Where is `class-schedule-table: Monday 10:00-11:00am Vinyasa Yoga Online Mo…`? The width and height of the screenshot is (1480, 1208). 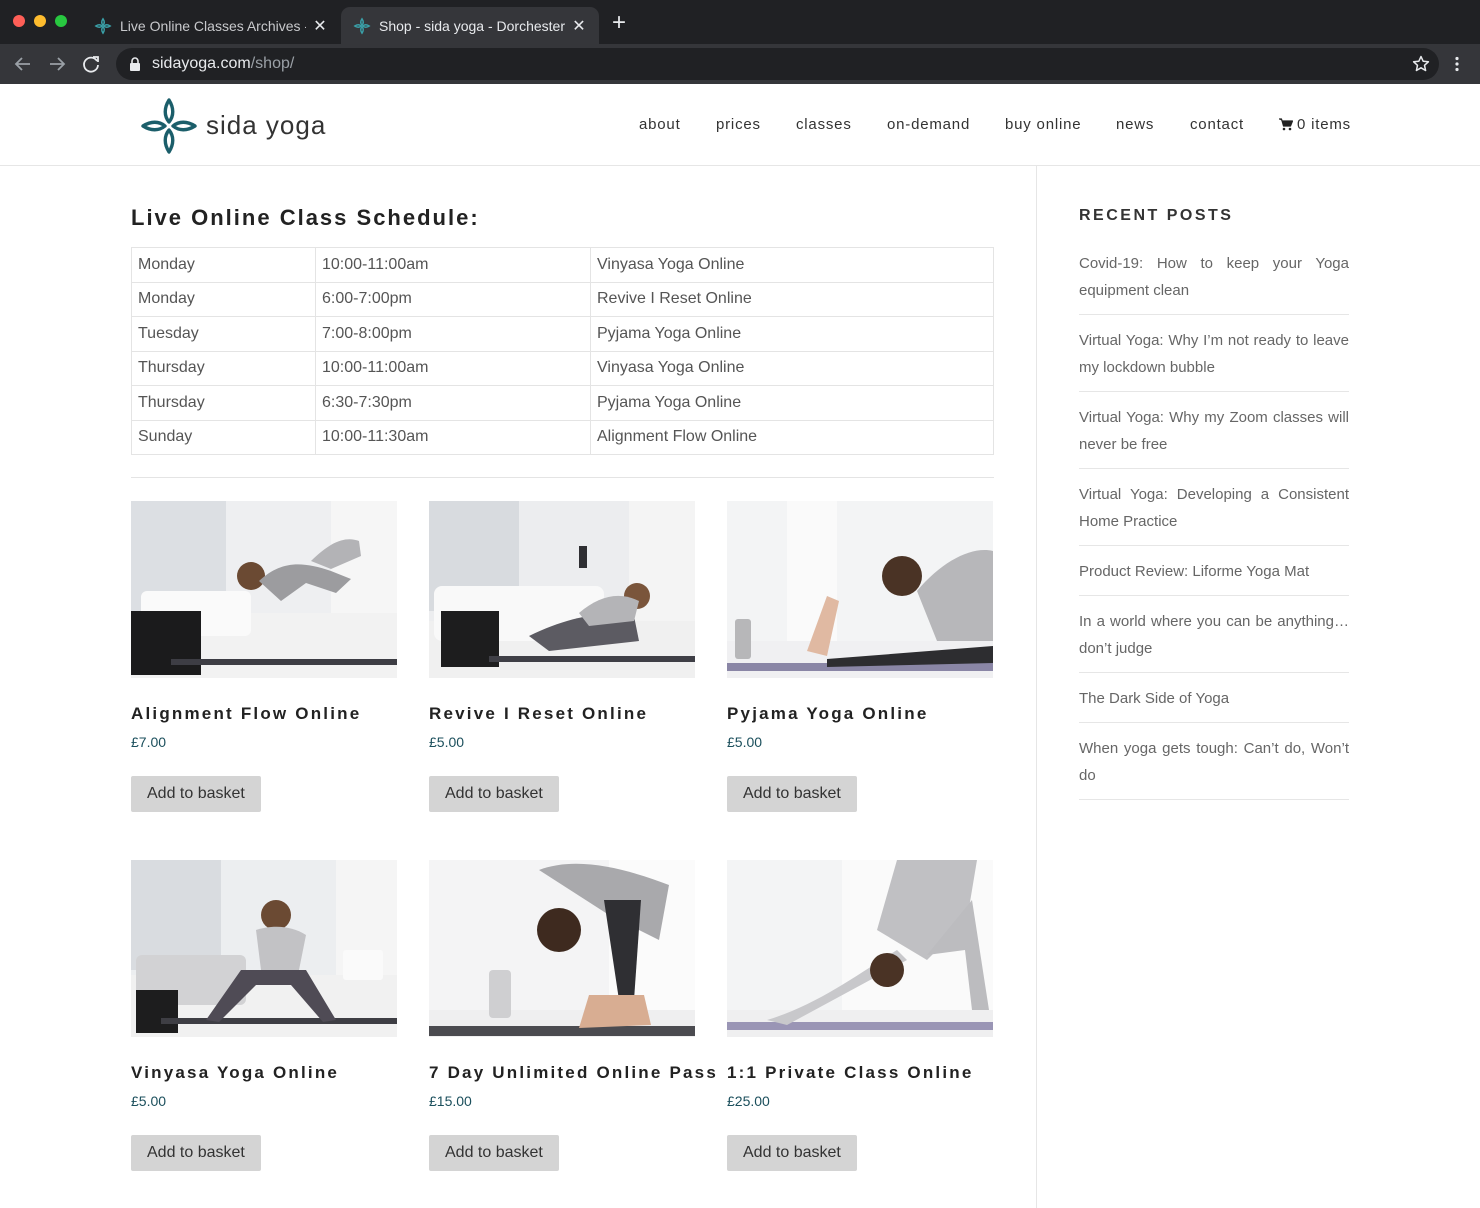
class-schedule-table: Monday 10:00-11:00am Vinyasa Yoga Online Mo… is located at coordinates (562, 351).